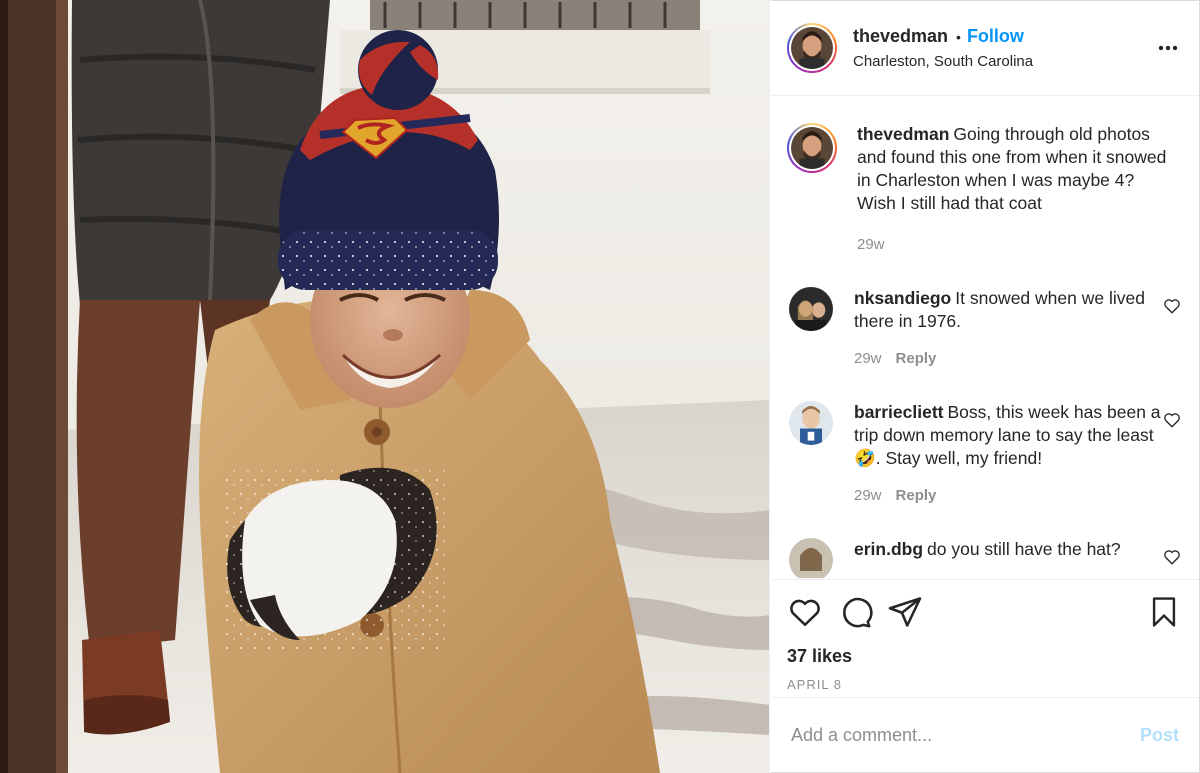 This screenshot has height=773, width=1200. Describe the element at coordinates (902, 298) in the screenshot. I see `comment-username: nksandiego` at that location.